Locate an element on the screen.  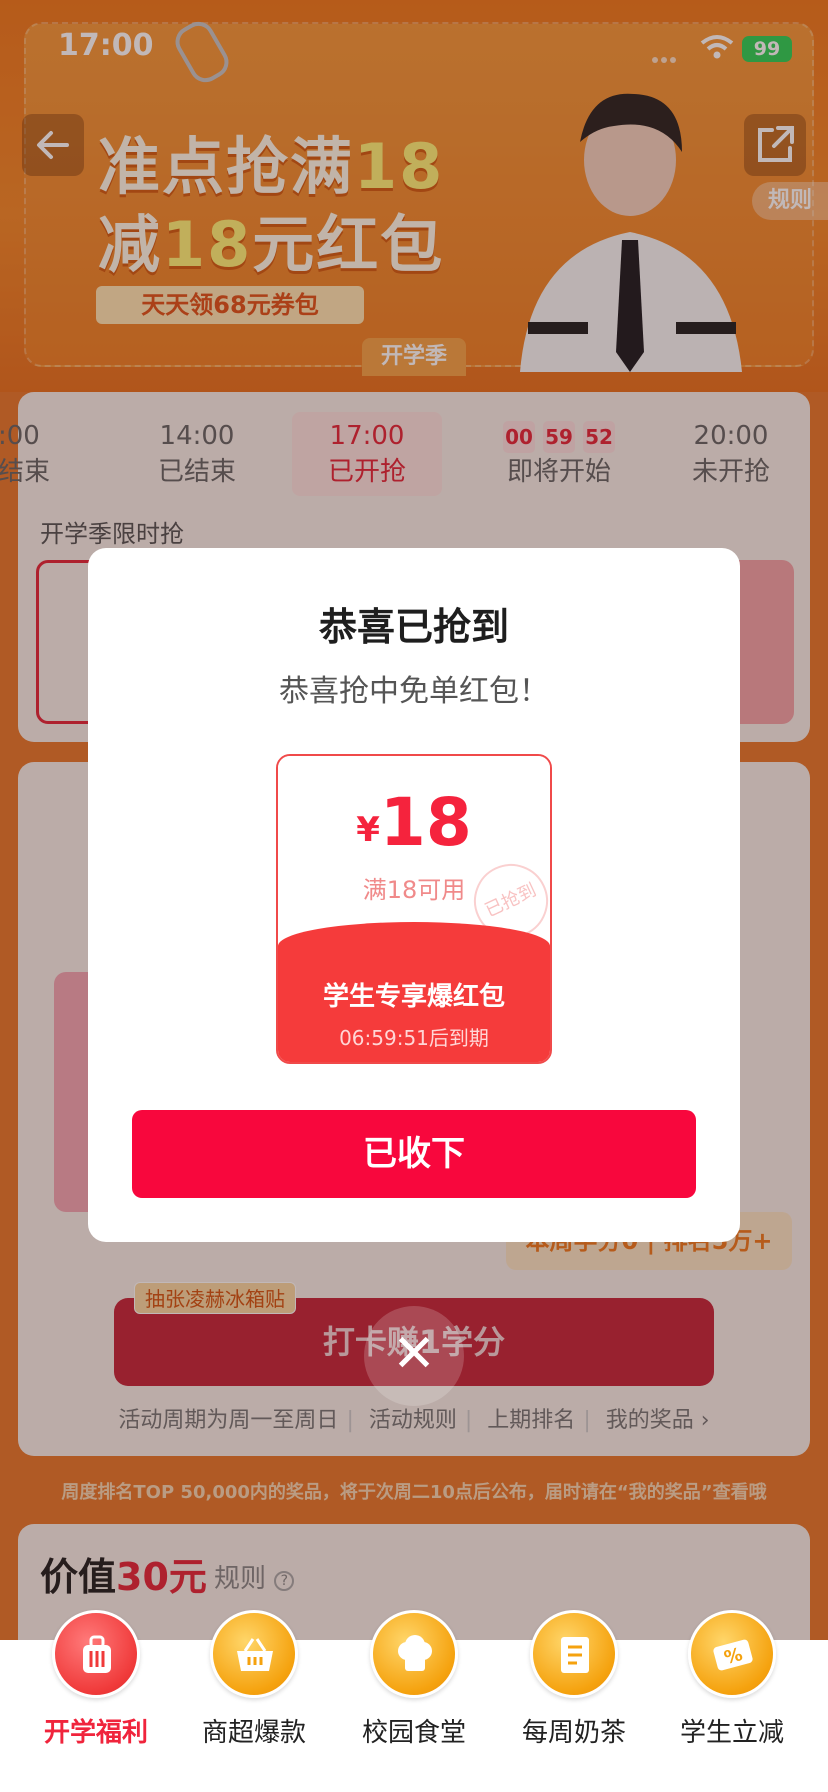
tab-canteen: 校园食堂 is located at coordinates (414, 1679).